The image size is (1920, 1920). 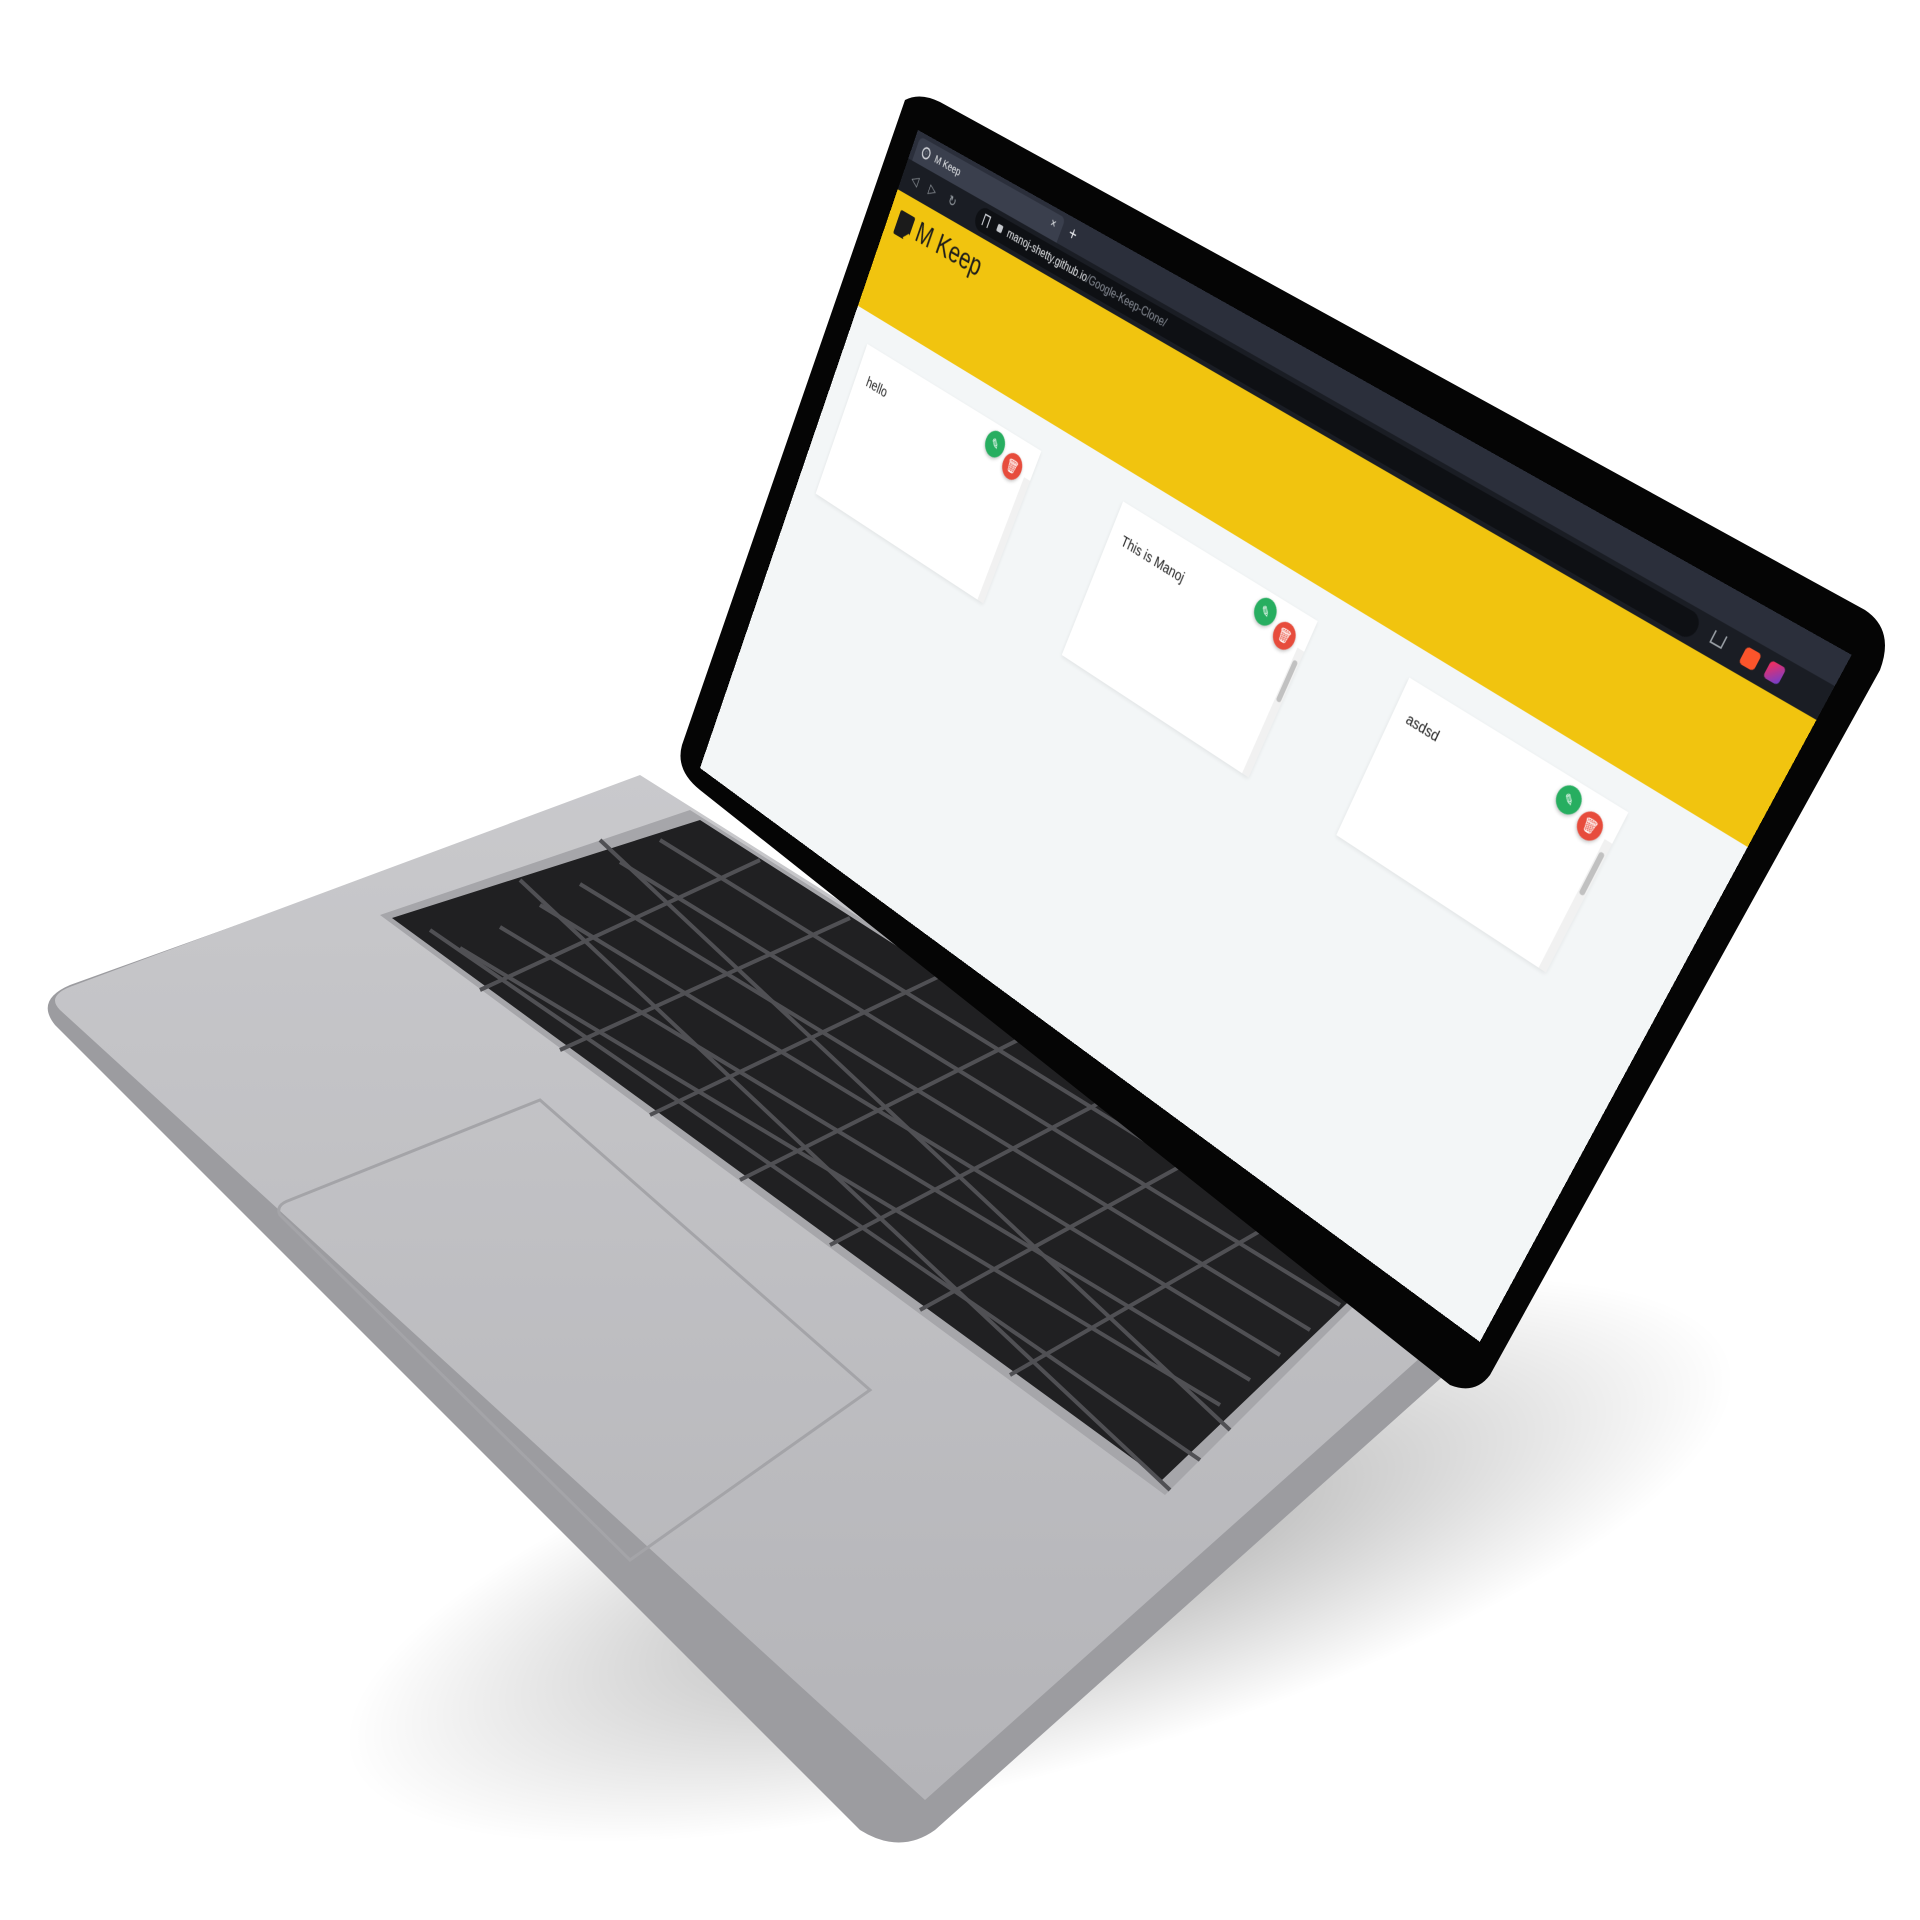 What do you see at coordinates (1053, 224) in the screenshot?
I see `close-icon: ×` at bounding box center [1053, 224].